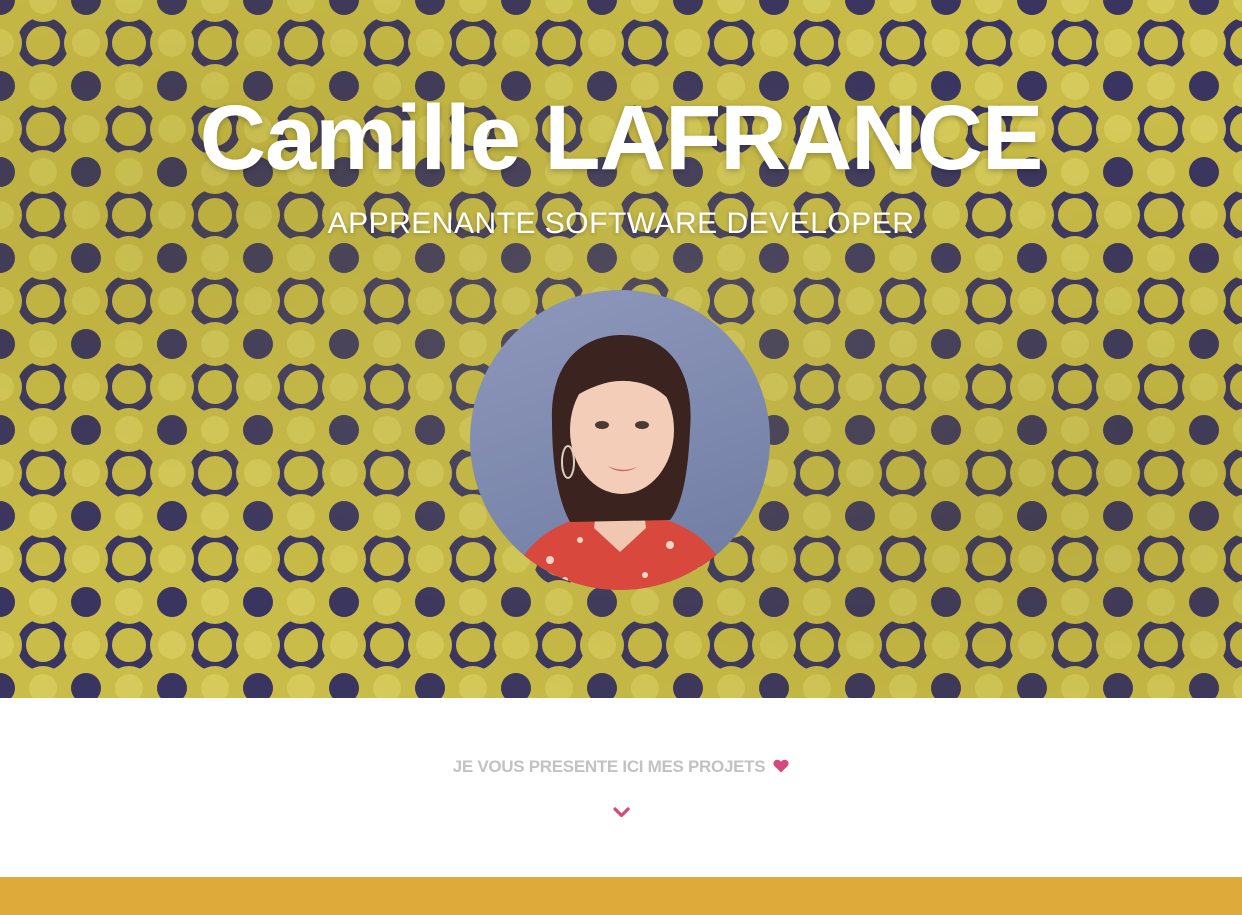 This screenshot has height=915, width=1242. Describe the element at coordinates (621, 223) in the screenshot. I see `page-subtitle: APPRENANTE SOFTWARE DEVELOPER` at that location.